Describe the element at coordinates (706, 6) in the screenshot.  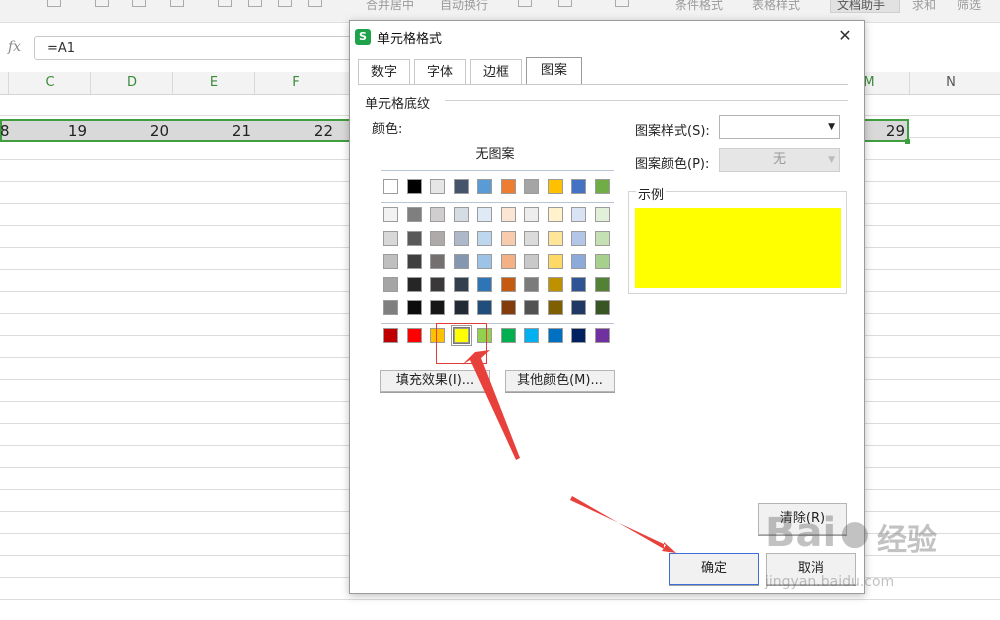
I see `conditional-format-button: 条件格式` at that location.